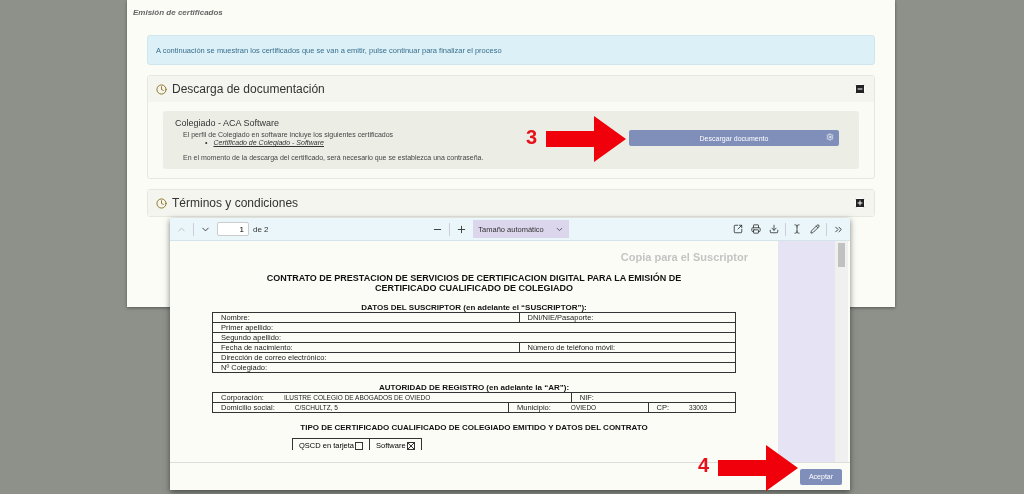  Describe the element at coordinates (236, 203) in the screenshot. I see `section-title: Términos y condiciones` at that location.